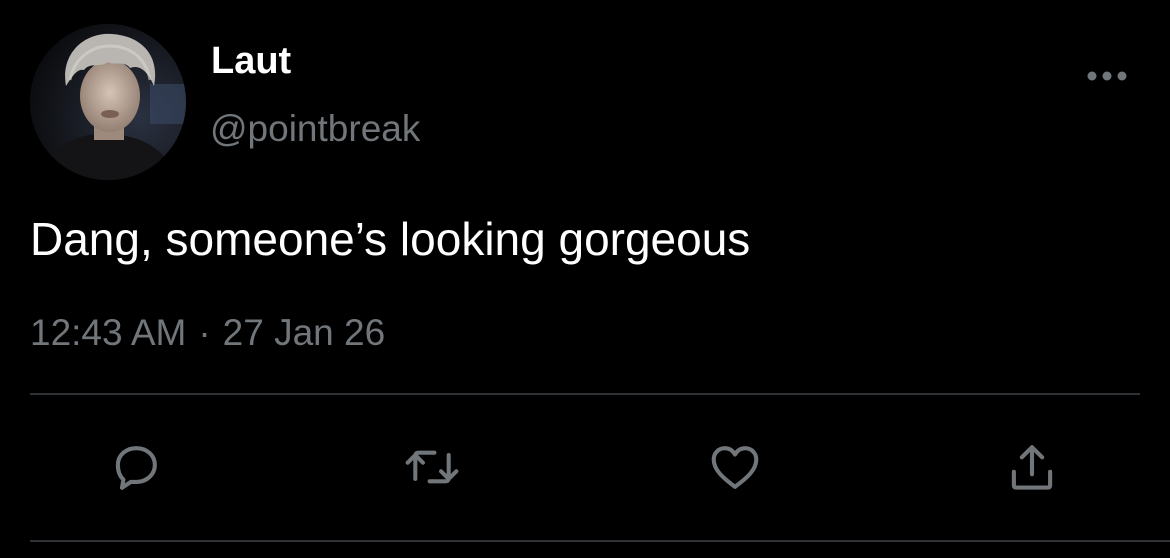 Image resolution: width=1170 pixels, height=558 pixels. I want to click on tweet-timestamp: 12:43 AM · 27 Jan 26, so click(207, 333).